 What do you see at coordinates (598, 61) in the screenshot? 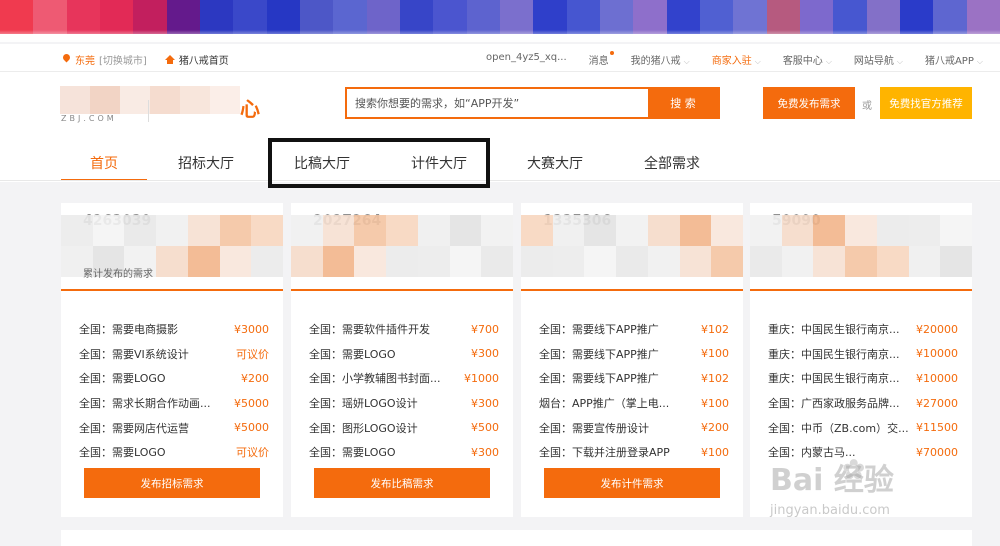
I see `messages-label: 消息` at bounding box center [598, 61].